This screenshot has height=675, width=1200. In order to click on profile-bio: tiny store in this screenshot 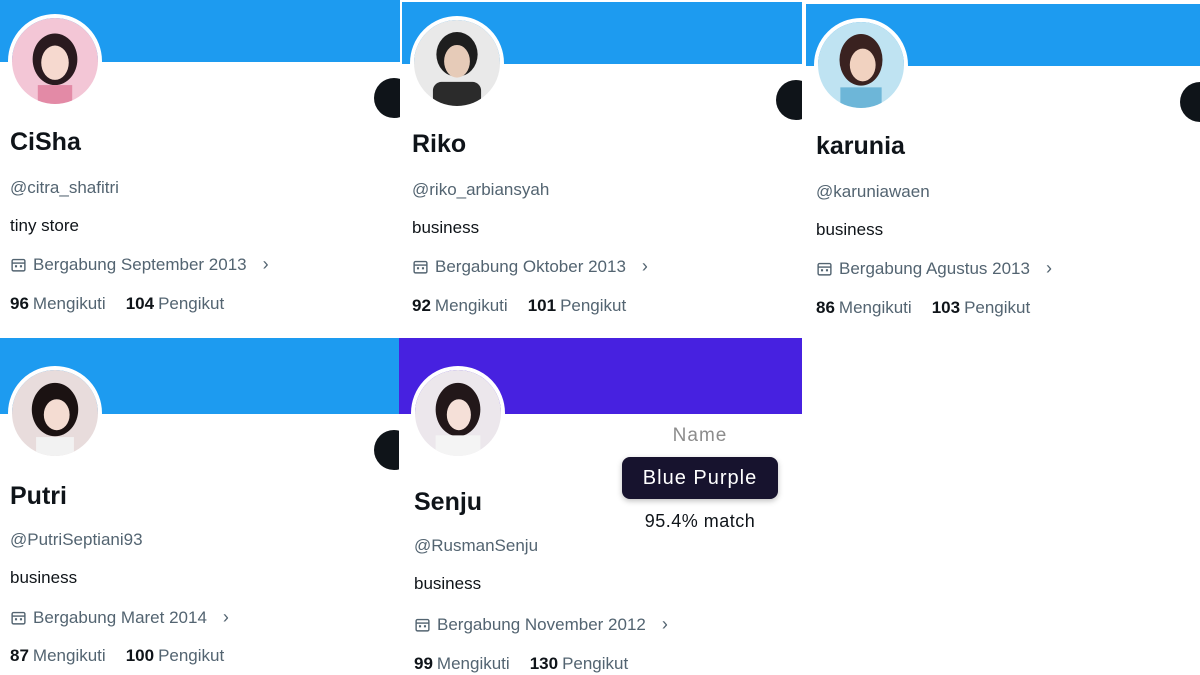, I will do `click(44, 225)`.